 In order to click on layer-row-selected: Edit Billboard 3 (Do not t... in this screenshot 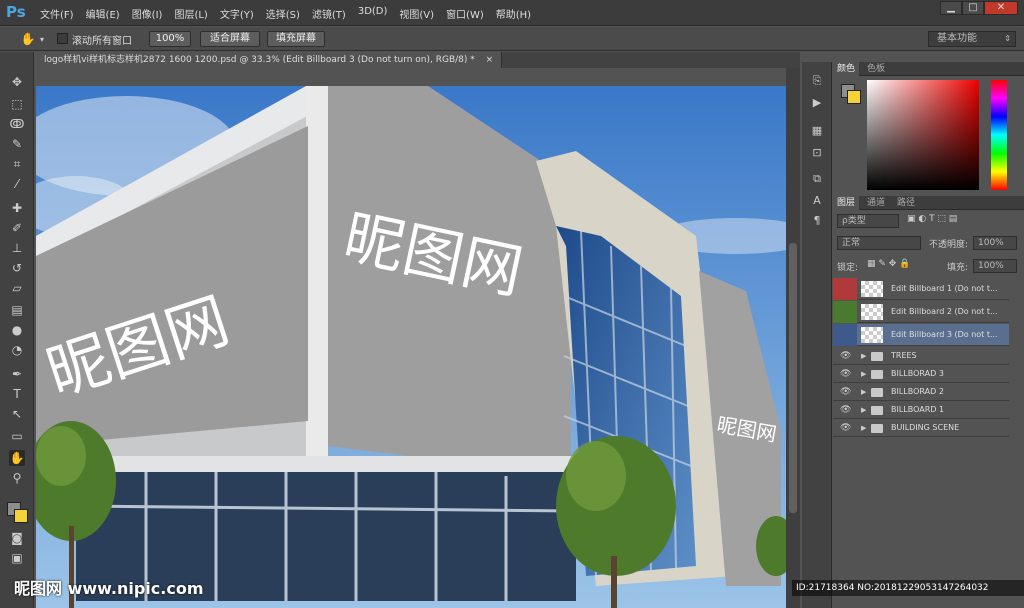, I will do `click(921, 335)`.